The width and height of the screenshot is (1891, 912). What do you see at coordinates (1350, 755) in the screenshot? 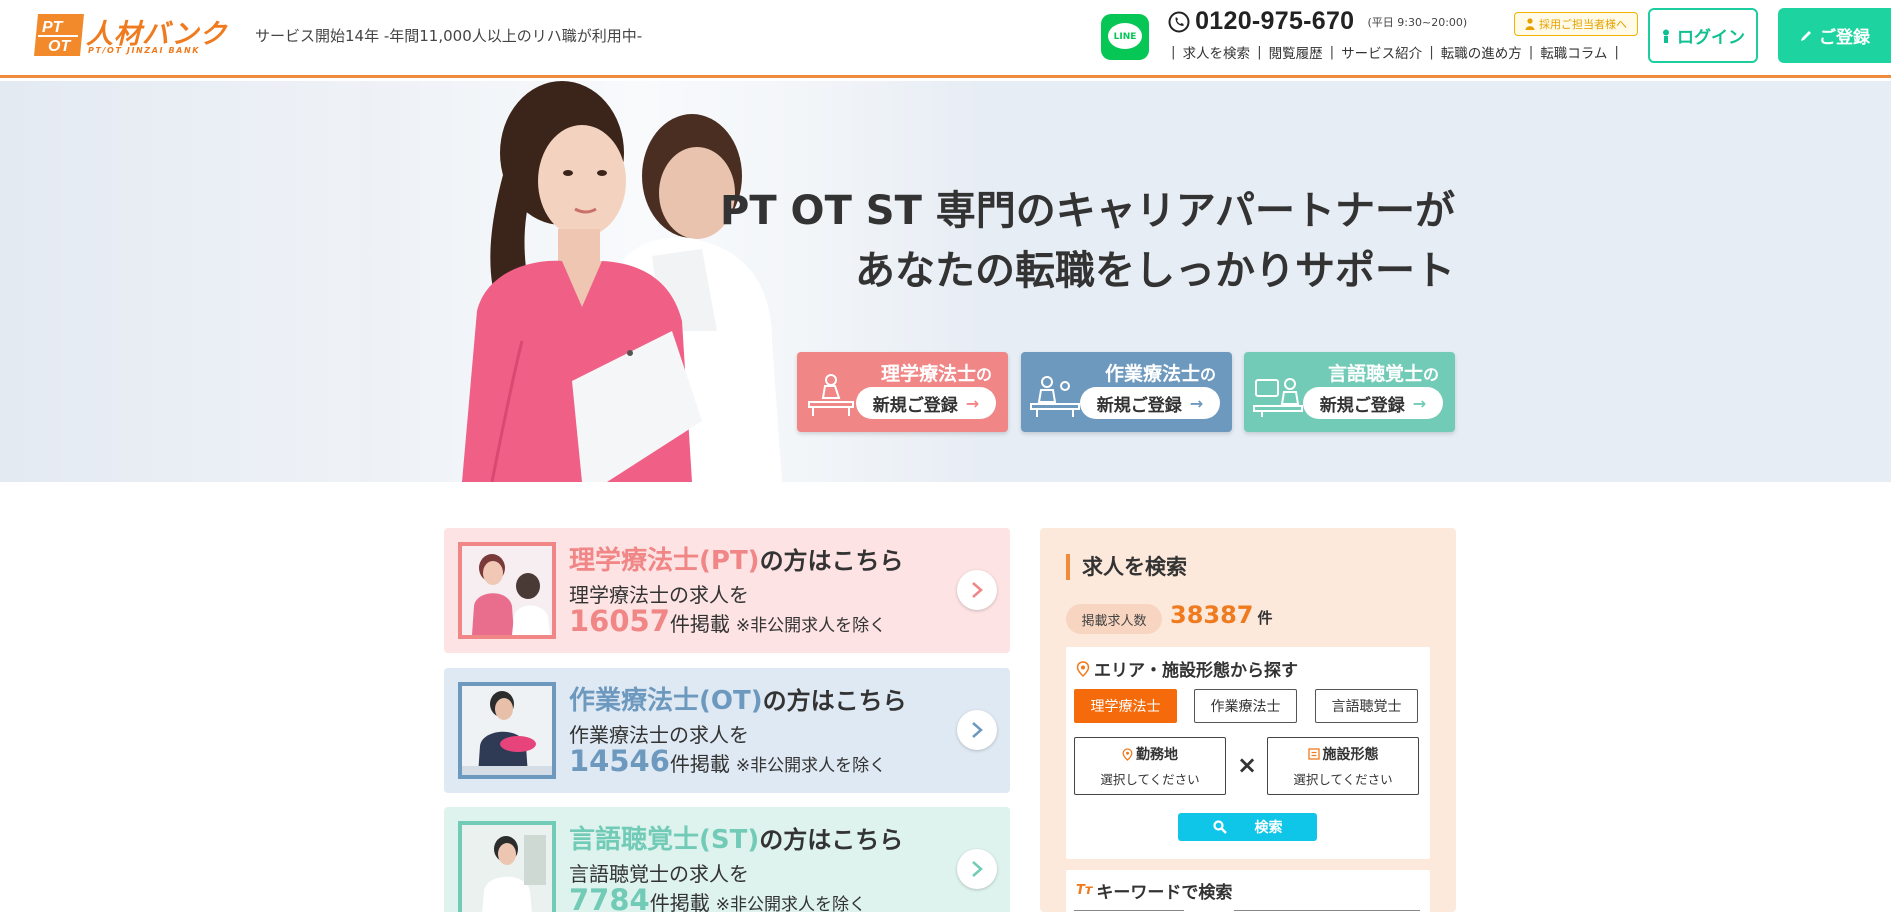
I see `facility-select-label: 施設形態` at bounding box center [1350, 755].